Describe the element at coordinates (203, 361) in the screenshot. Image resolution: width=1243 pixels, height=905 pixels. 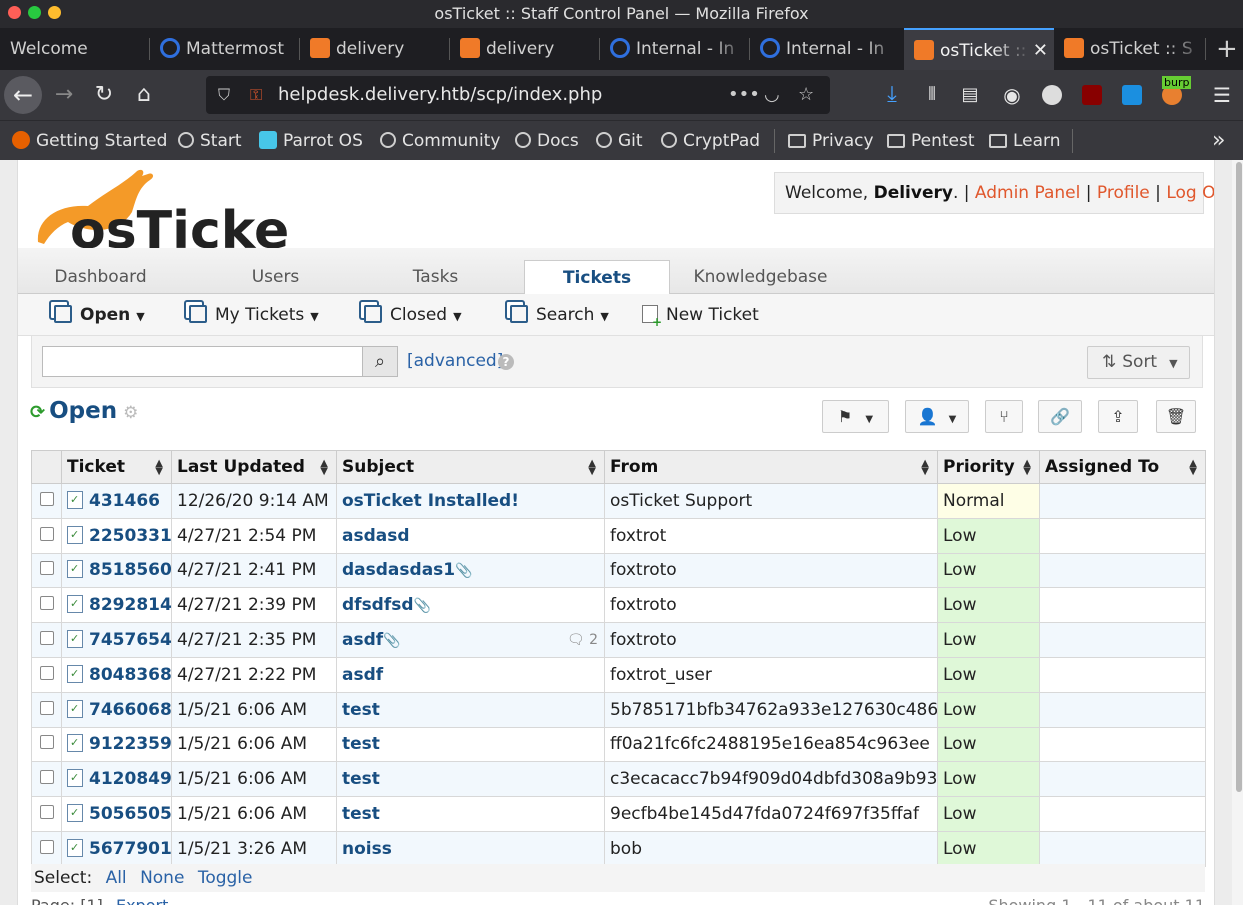
I see `search-input` at that location.